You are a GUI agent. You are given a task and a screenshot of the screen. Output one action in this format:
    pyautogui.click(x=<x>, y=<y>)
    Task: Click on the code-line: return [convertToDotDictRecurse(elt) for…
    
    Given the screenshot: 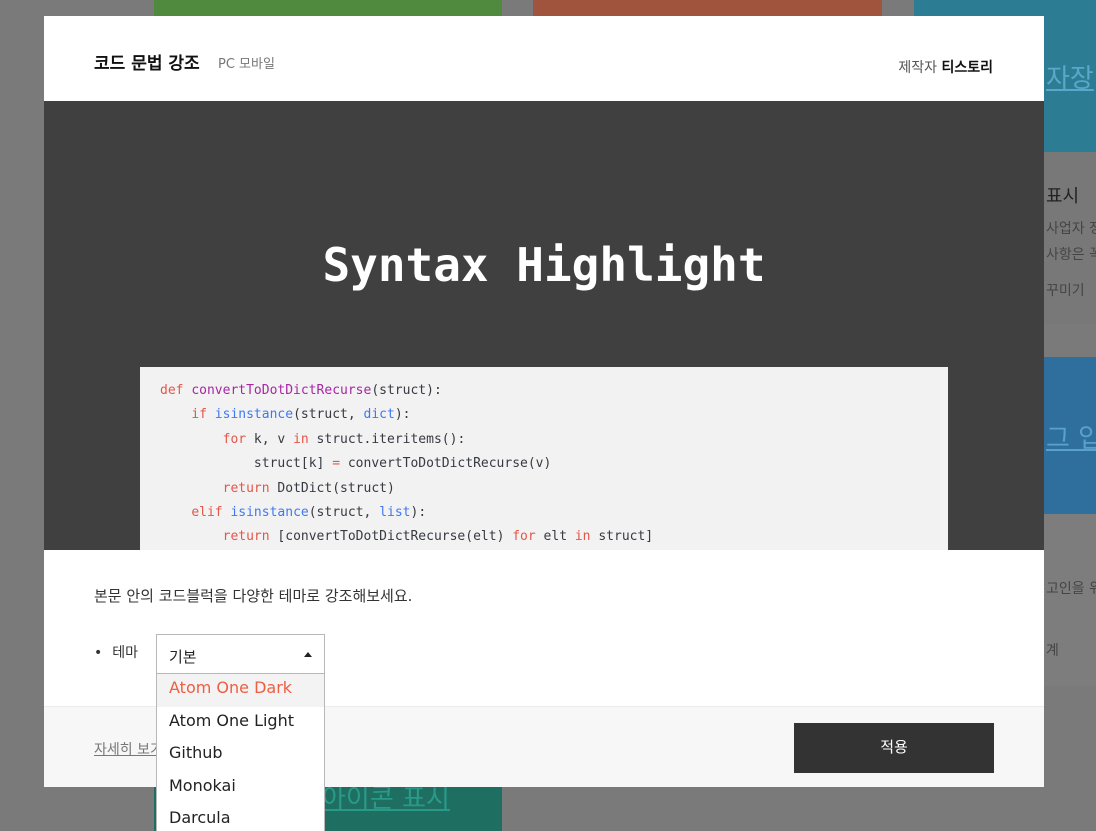 What is the action you would take?
    pyautogui.click(x=438, y=537)
    